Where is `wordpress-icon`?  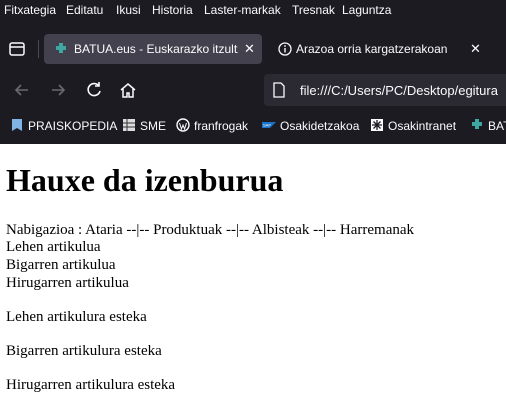
wordpress-icon is located at coordinates (183, 125).